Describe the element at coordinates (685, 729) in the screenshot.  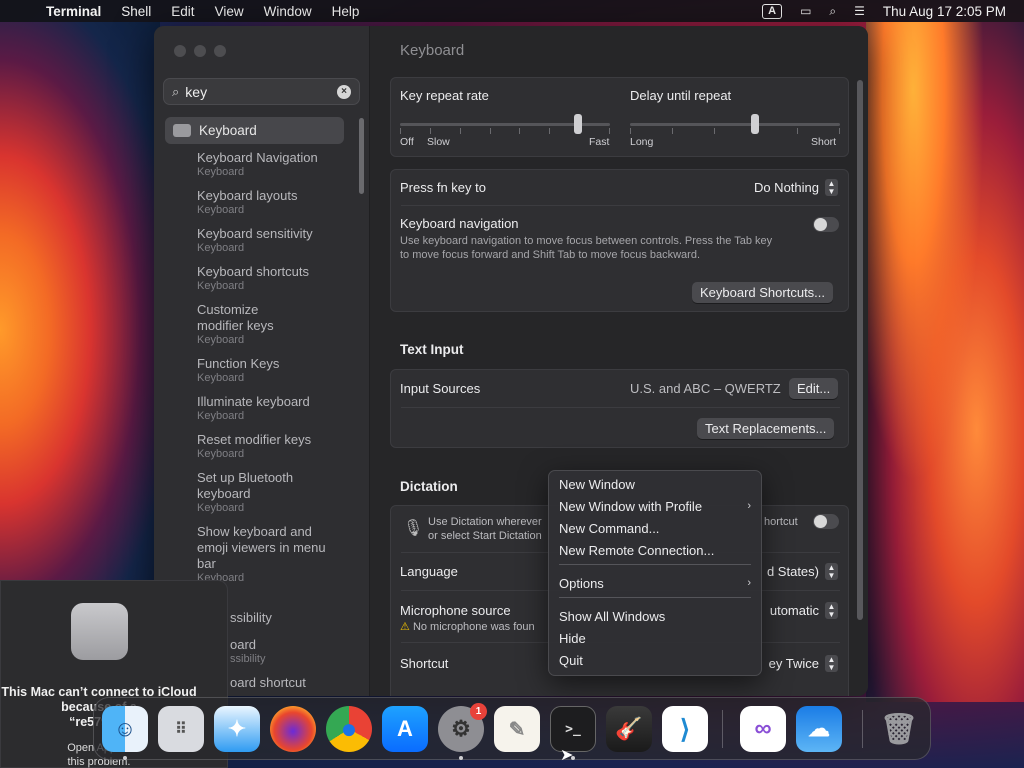
I see `vs-code-icon: ⟩` at that location.